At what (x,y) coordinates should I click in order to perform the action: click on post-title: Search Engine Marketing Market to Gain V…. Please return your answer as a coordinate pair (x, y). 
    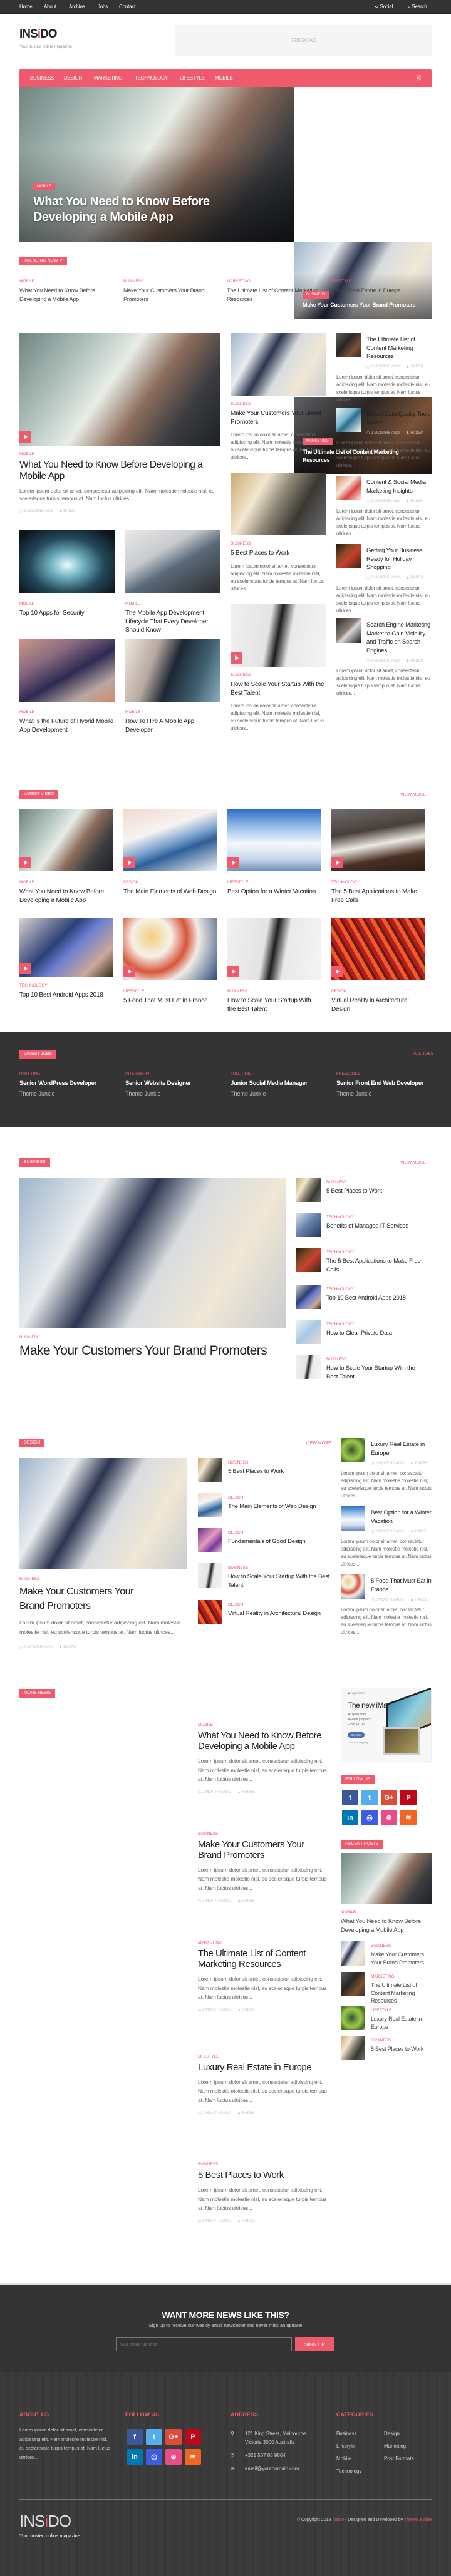
    Looking at the image, I should click on (399, 638).